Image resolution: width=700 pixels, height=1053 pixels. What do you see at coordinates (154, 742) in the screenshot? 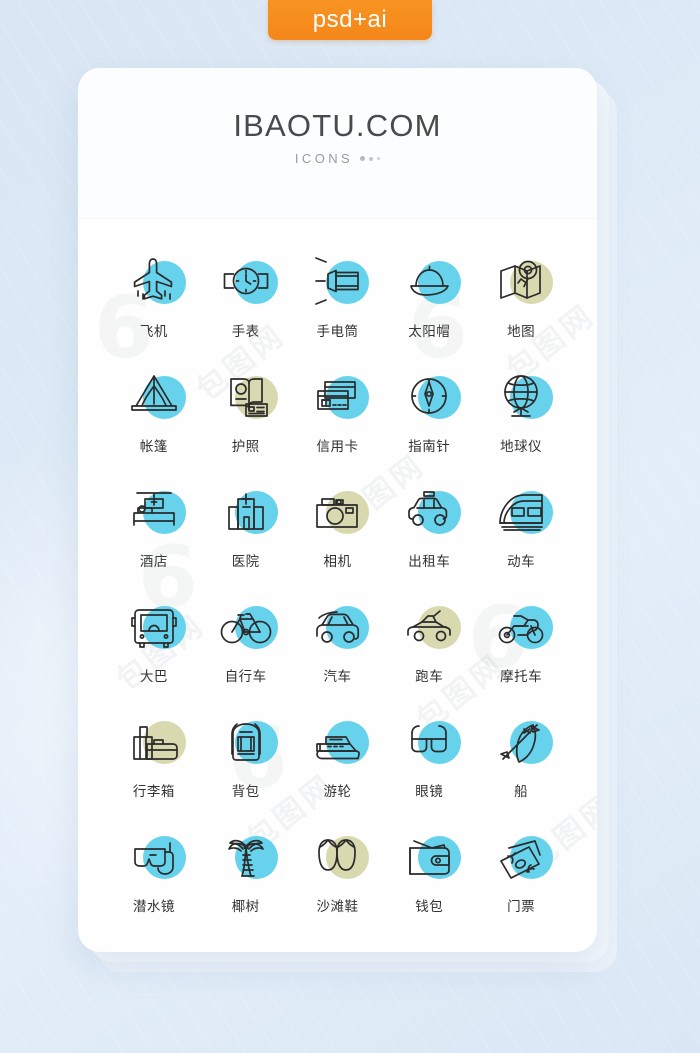
I see `suitcase-glyph` at bounding box center [154, 742].